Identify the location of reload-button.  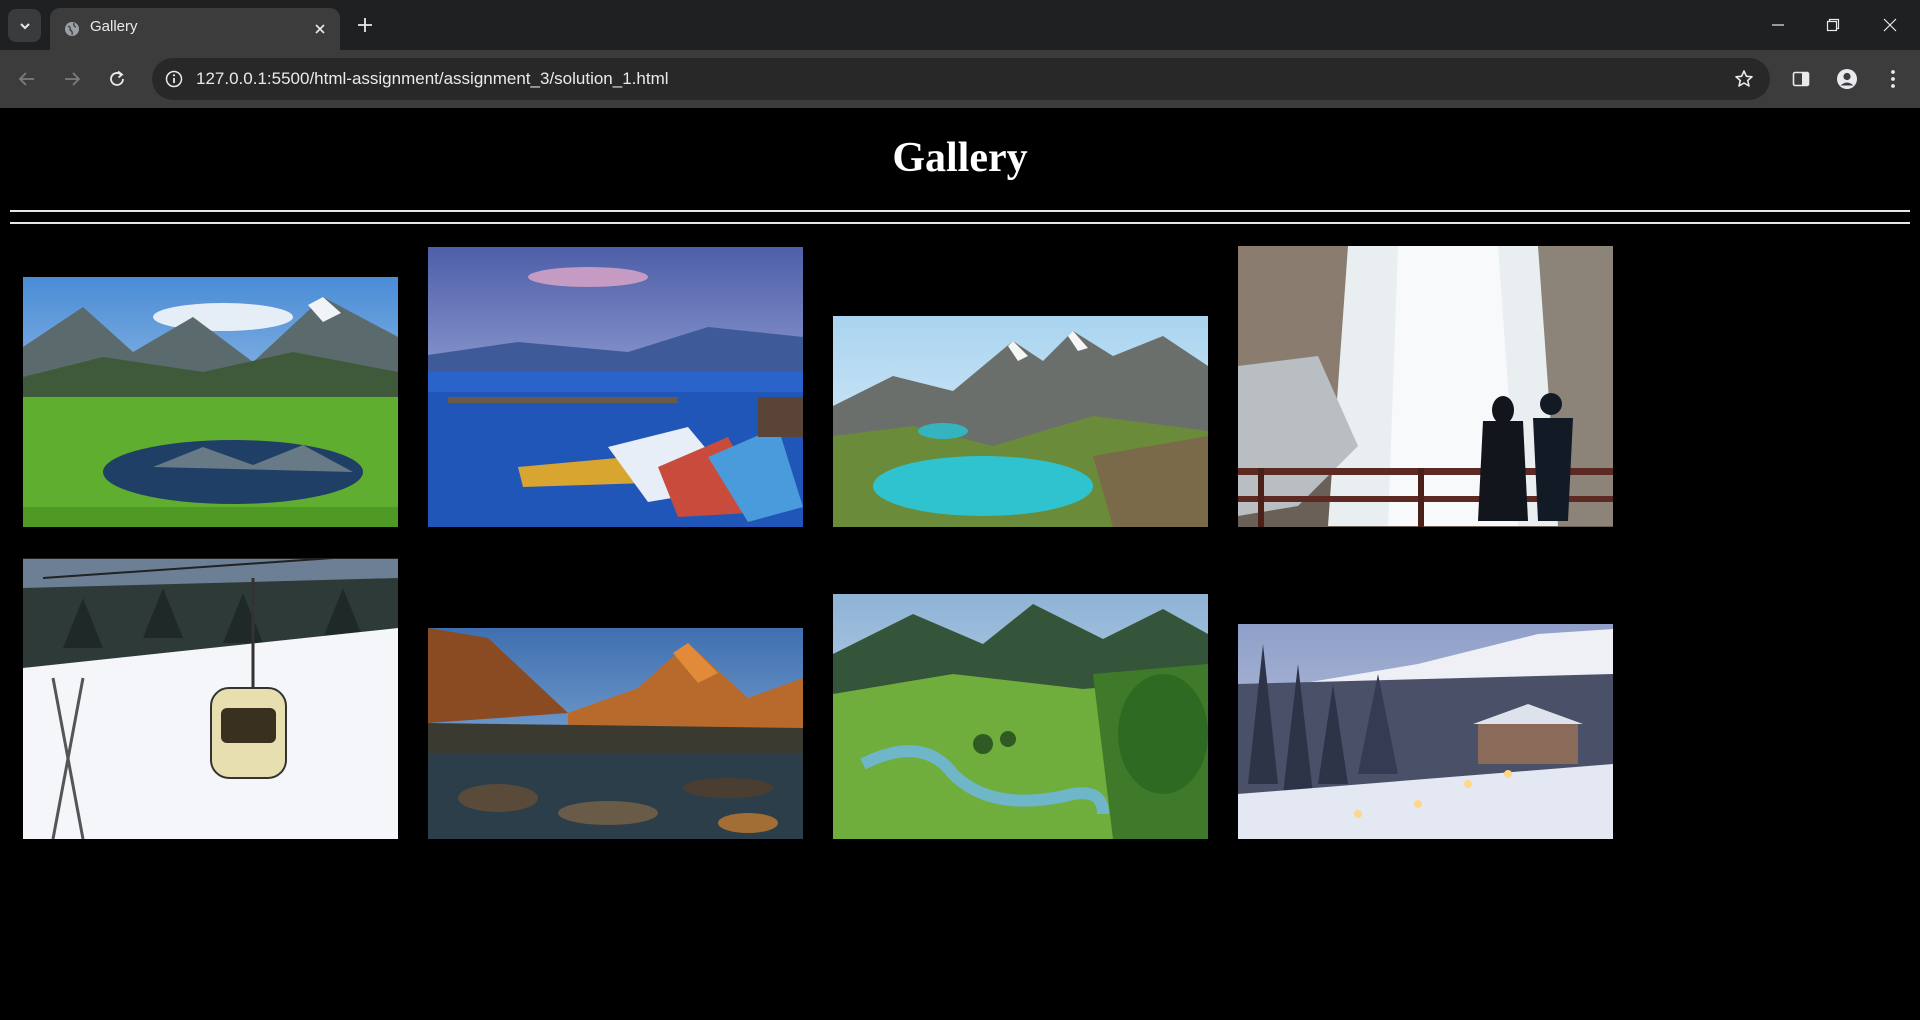
(117, 79).